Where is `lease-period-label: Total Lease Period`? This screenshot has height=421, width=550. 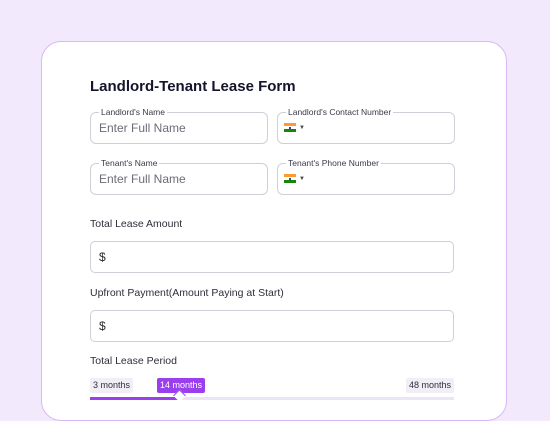
lease-period-label: Total Lease Period is located at coordinates (133, 361).